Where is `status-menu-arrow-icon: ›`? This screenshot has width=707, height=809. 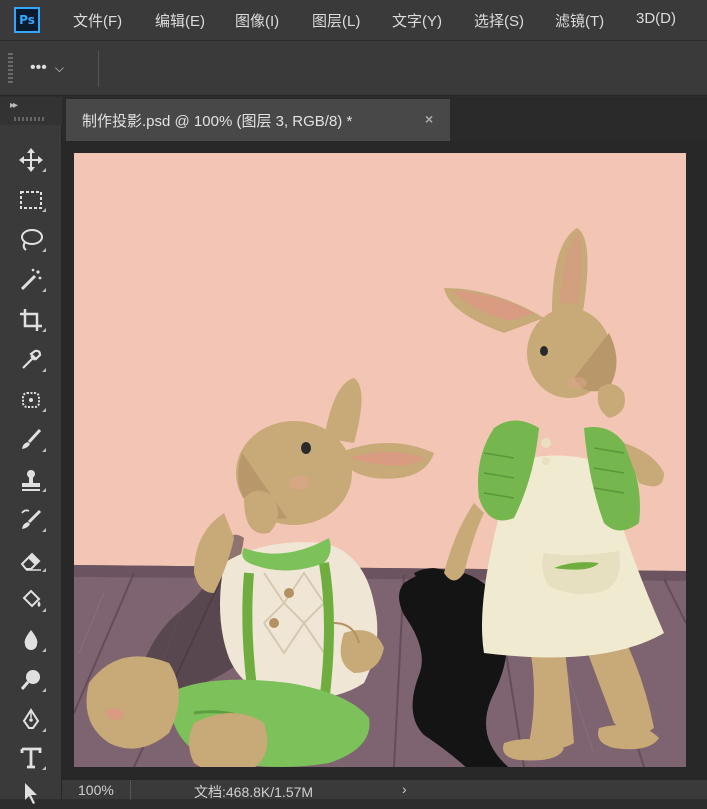
status-menu-arrow-icon: › is located at coordinates (404, 789).